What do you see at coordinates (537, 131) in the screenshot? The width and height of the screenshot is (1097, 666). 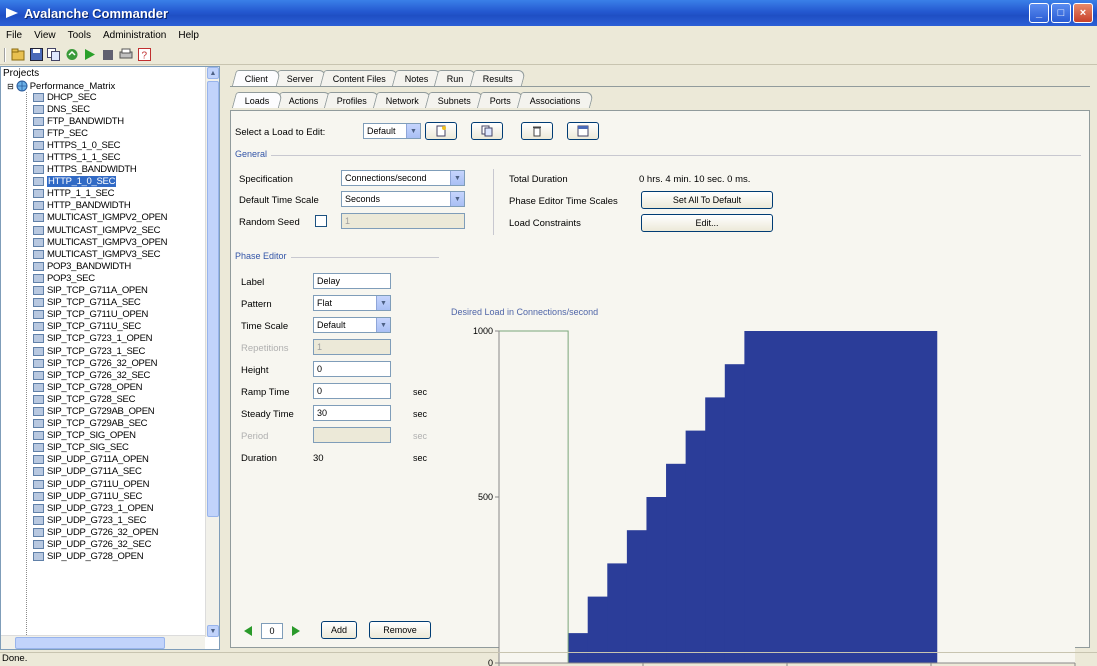 I see `delete-load-button` at bounding box center [537, 131].